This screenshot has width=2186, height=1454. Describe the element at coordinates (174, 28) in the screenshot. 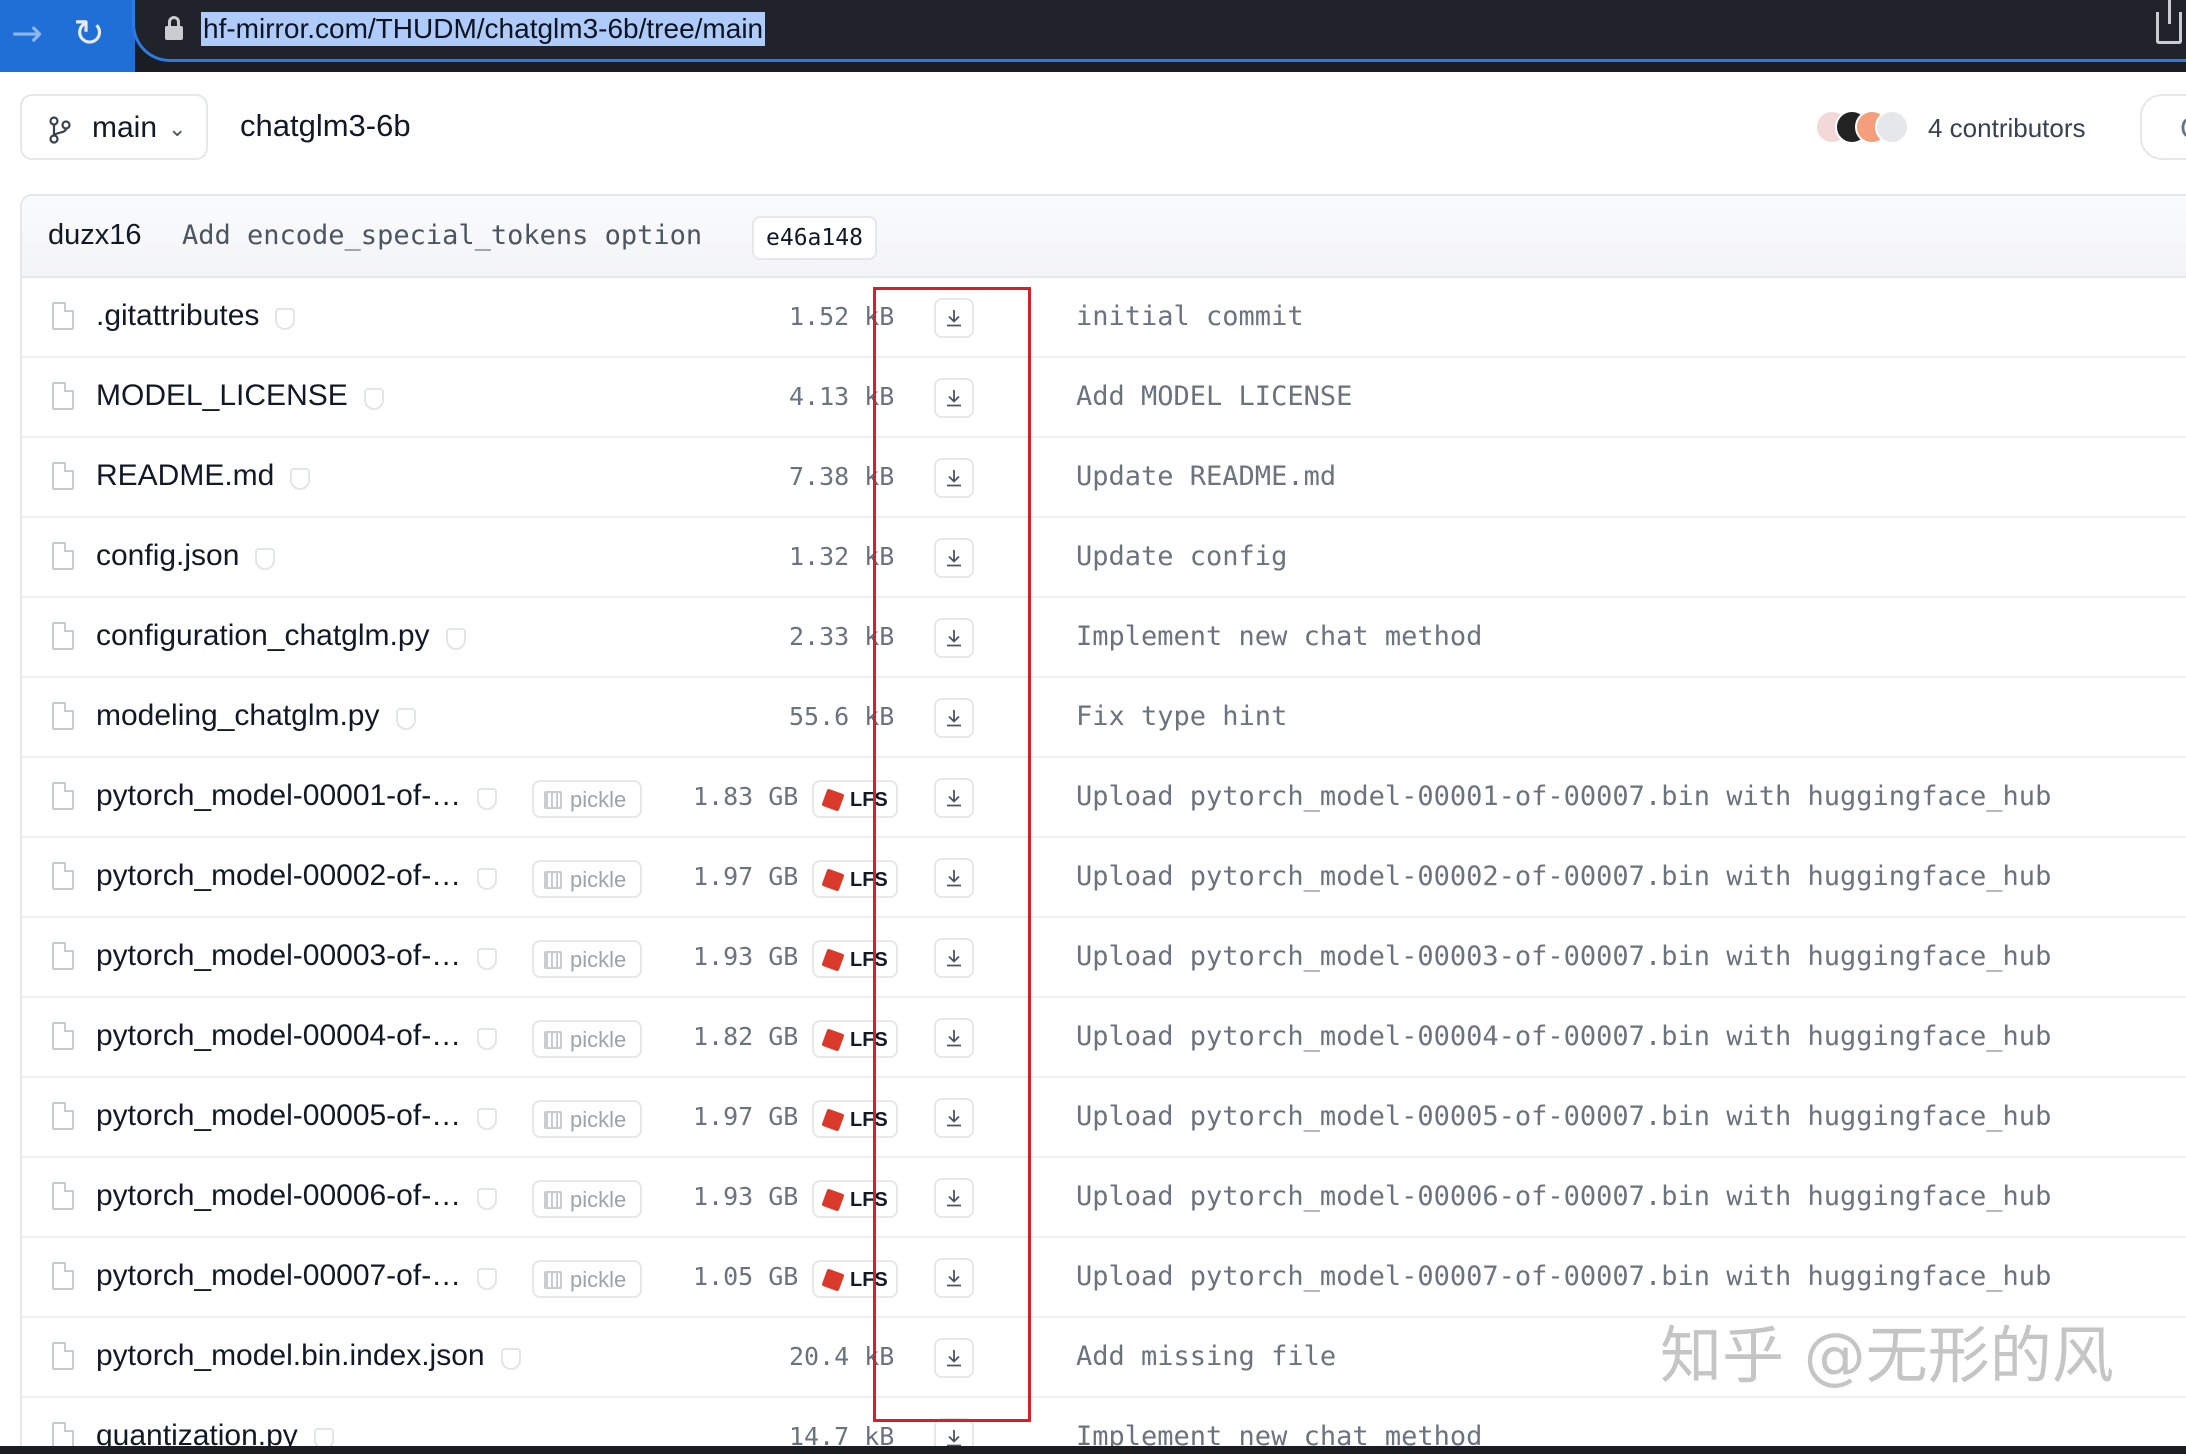

I see `lock-icon` at that location.